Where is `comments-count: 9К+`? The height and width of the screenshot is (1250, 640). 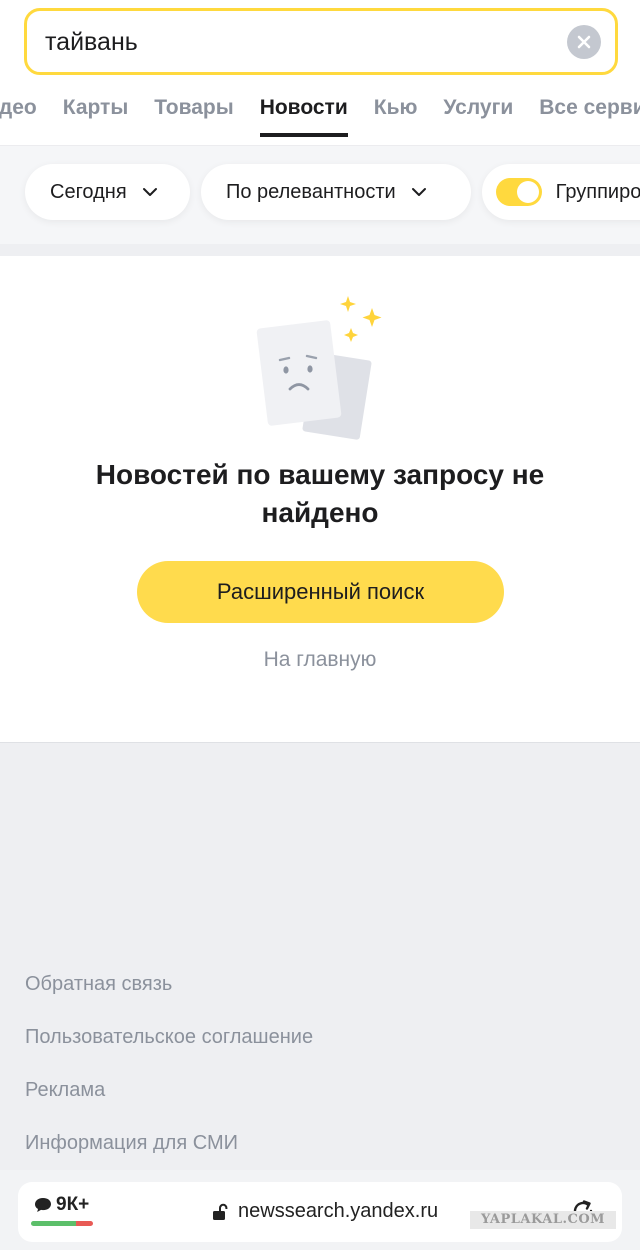
comments-count: 9К+ is located at coordinates (73, 1204).